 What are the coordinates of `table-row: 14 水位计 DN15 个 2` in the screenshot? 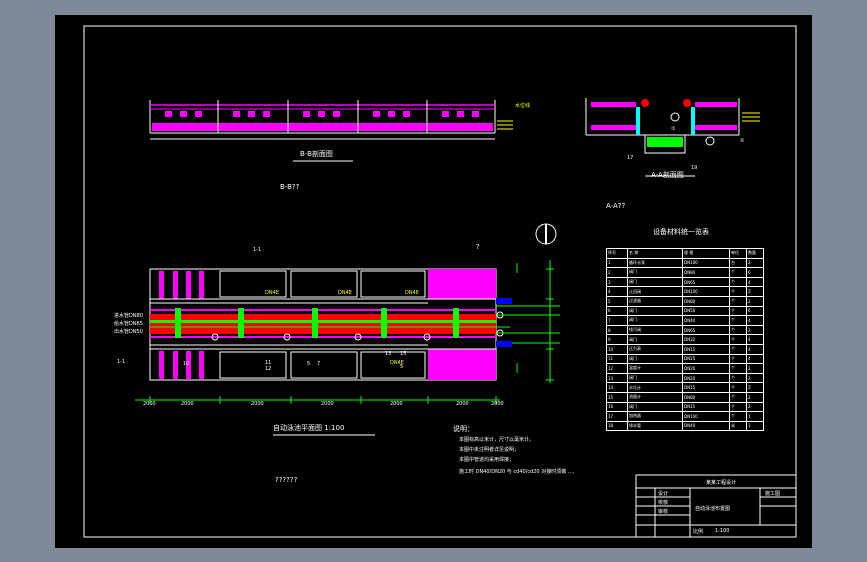 It's located at (685, 387).